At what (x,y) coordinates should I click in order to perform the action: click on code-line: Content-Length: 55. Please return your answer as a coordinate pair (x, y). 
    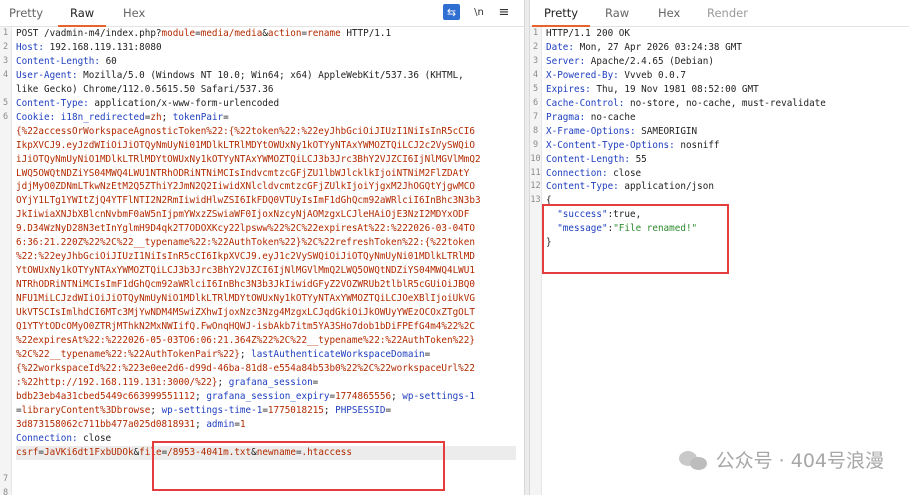
    Looking at the image, I should click on (724, 160).